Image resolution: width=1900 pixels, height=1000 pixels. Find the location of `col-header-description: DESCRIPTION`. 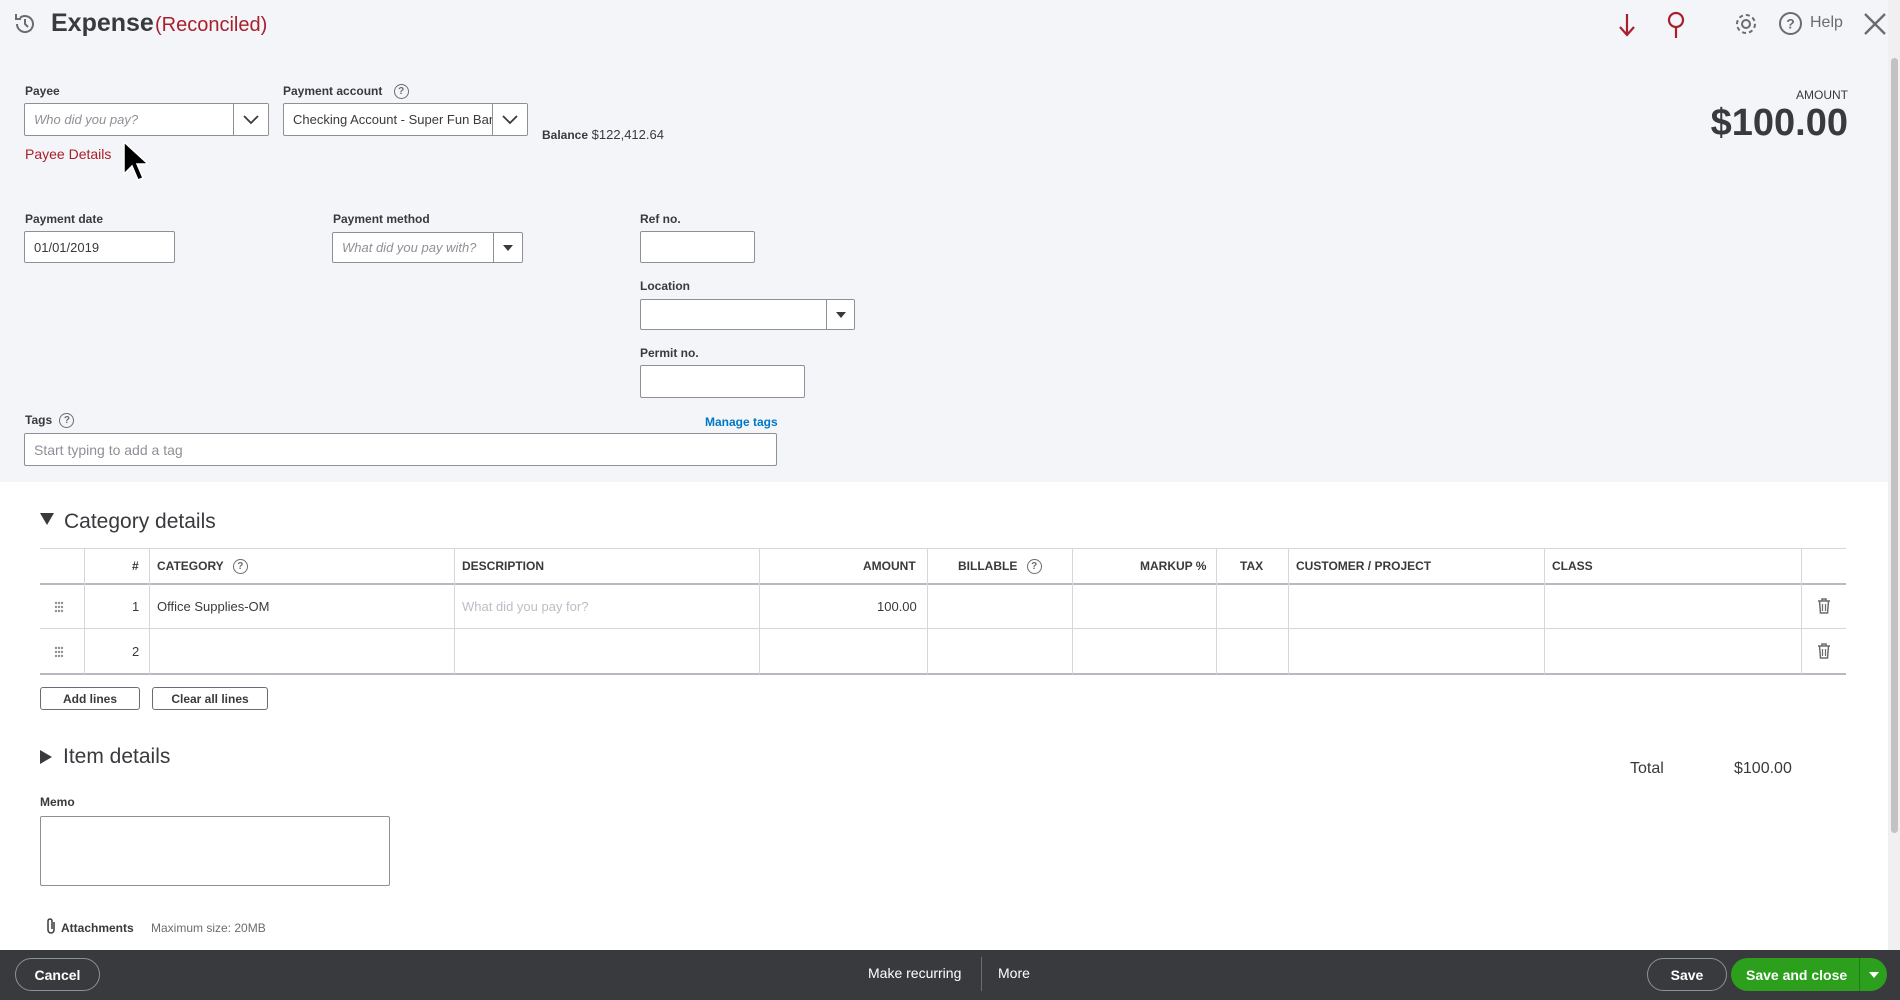

col-header-description: DESCRIPTION is located at coordinates (503, 566).